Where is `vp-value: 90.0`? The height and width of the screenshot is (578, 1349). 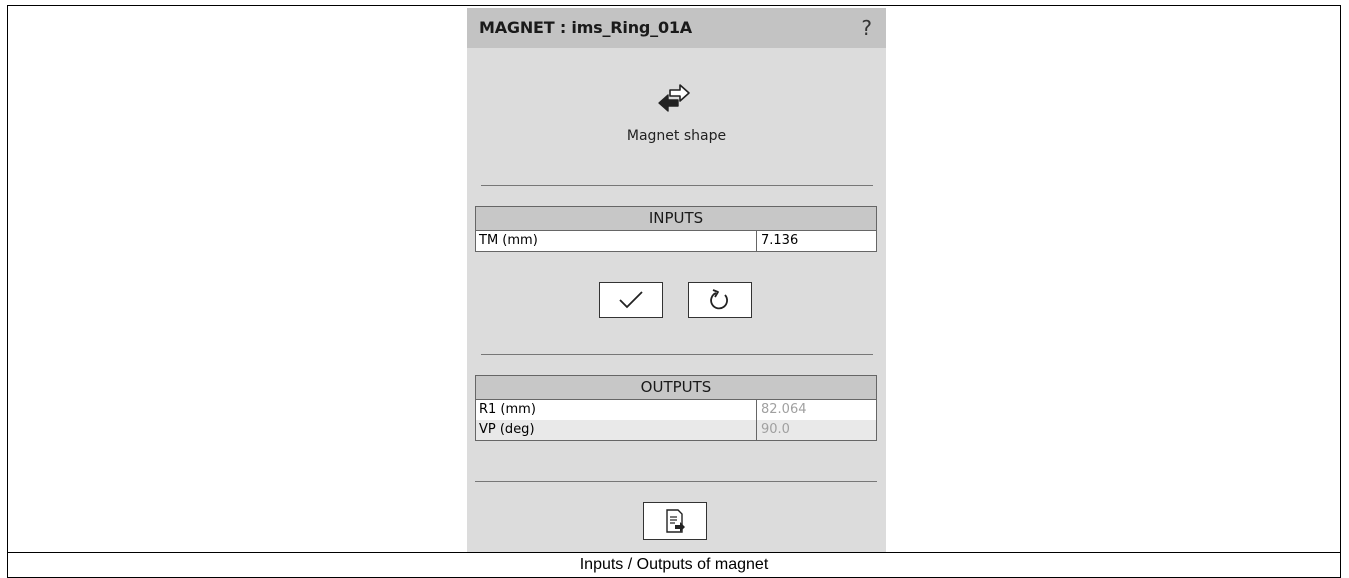 vp-value: 90.0 is located at coordinates (816, 430).